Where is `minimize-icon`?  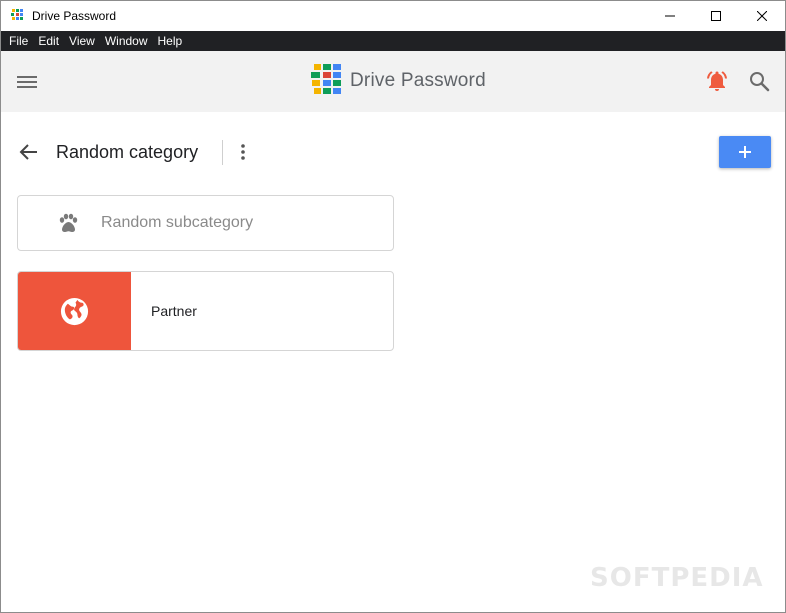 minimize-icon is located at coordinates (670, 16).